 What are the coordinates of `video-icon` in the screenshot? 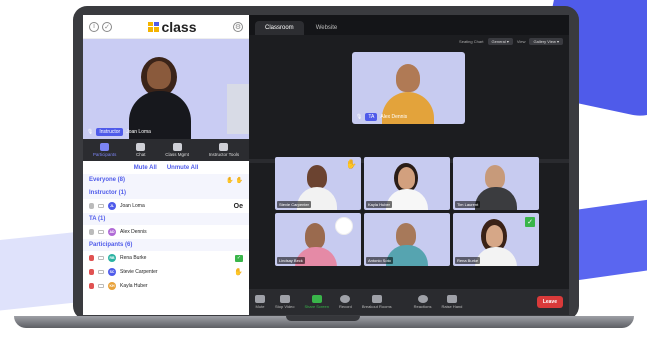 It's located at (284, 299).